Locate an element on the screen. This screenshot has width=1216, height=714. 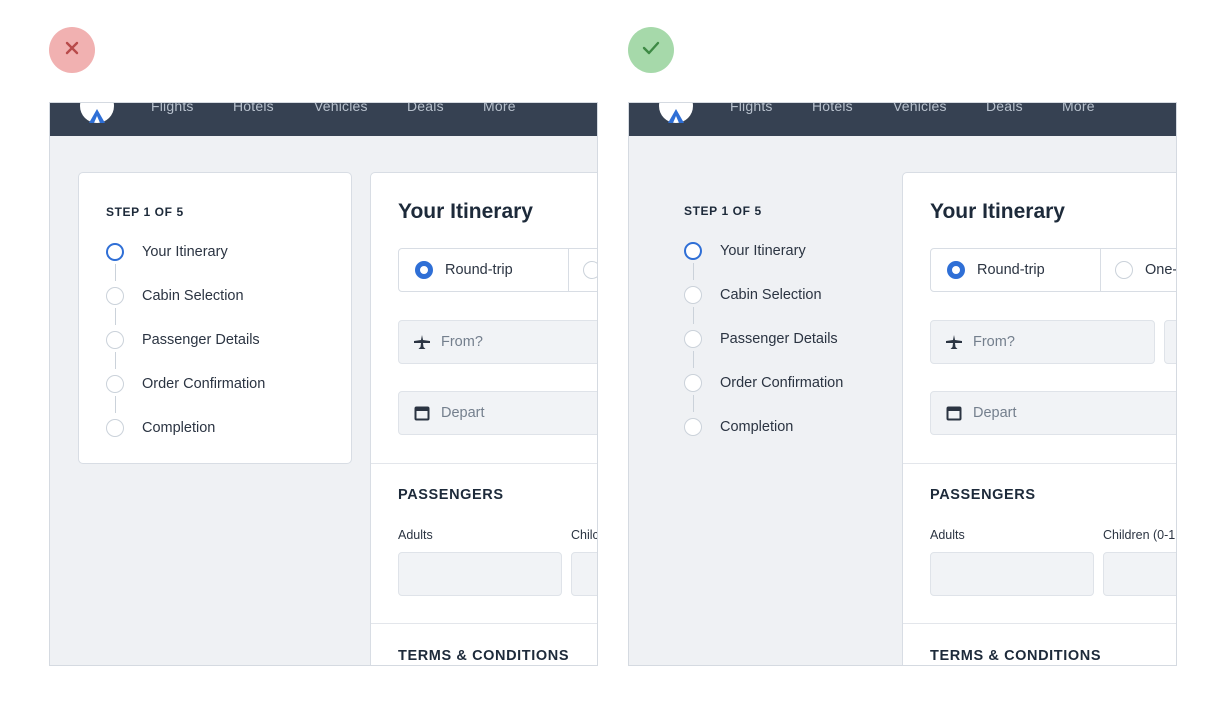
one-way-radio is located at coordinates (590, 270).